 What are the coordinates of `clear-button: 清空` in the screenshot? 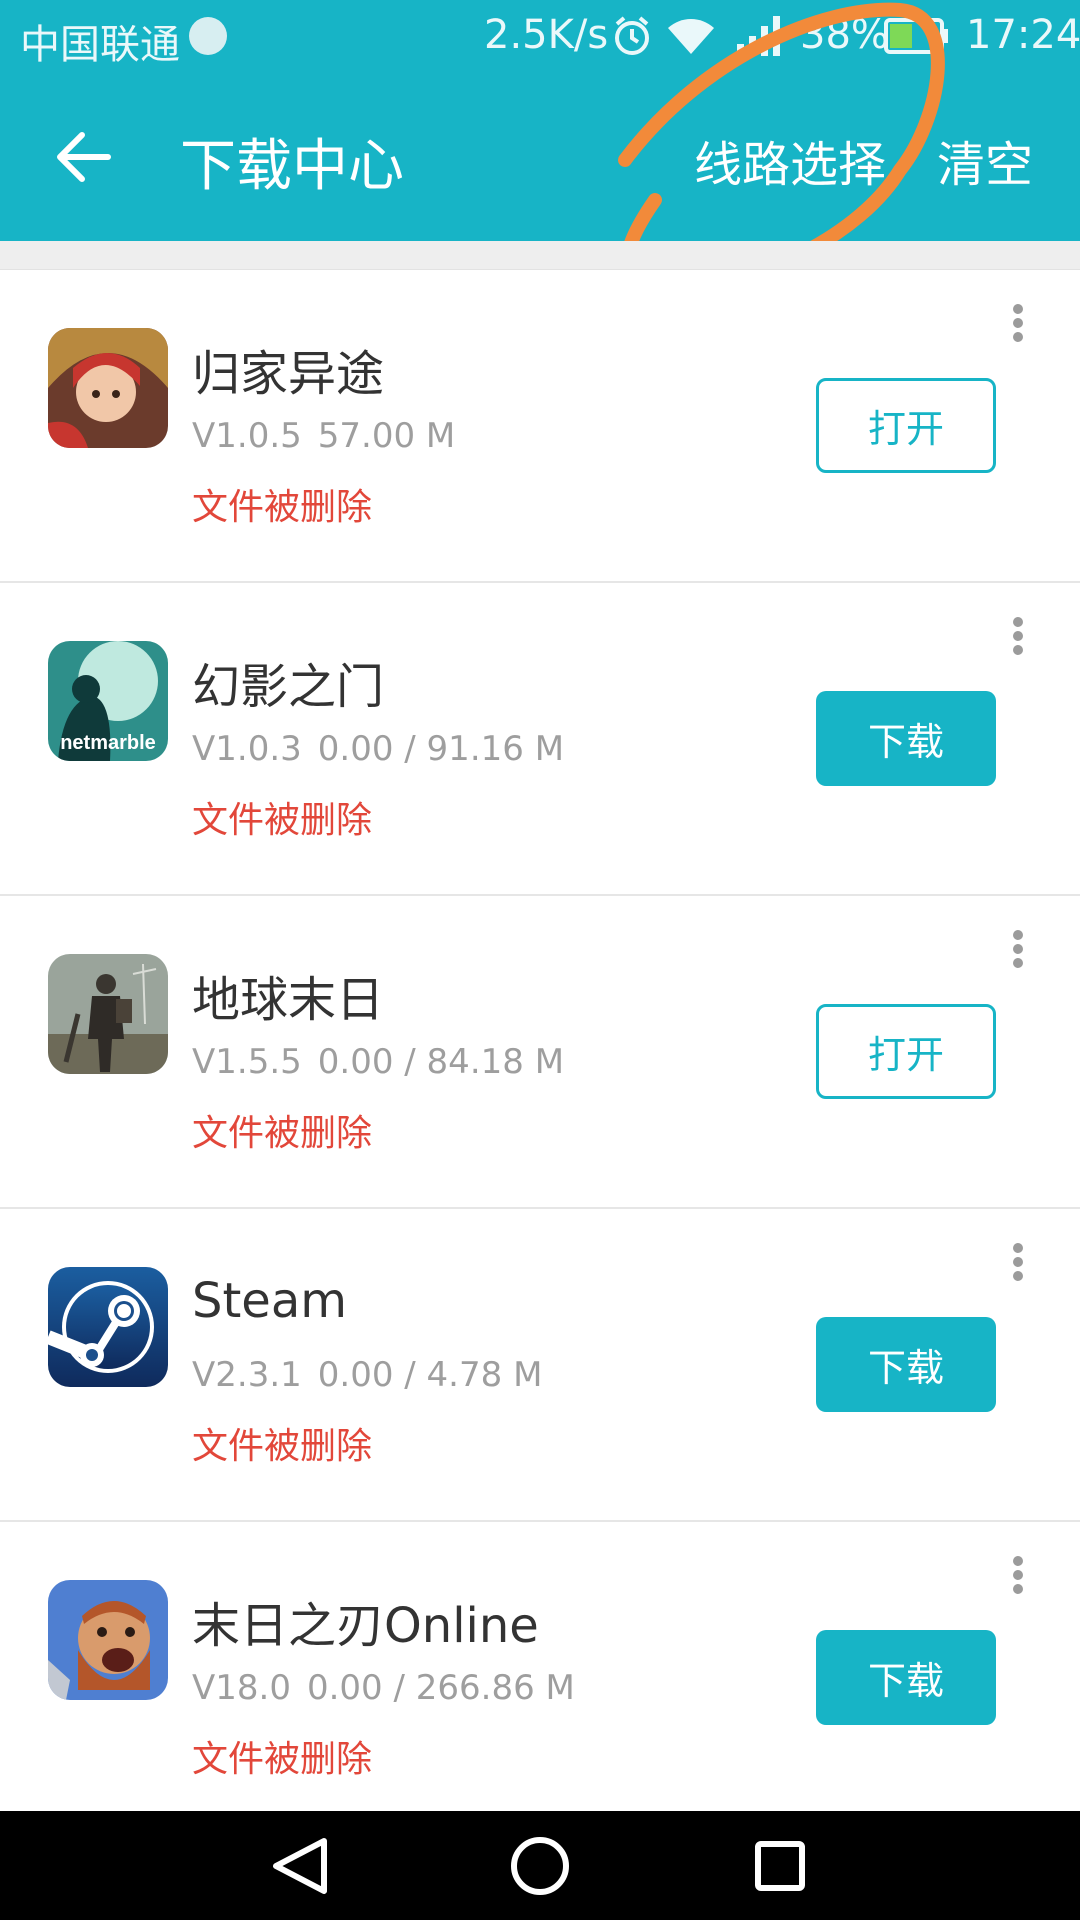 It's located at (985, 160).